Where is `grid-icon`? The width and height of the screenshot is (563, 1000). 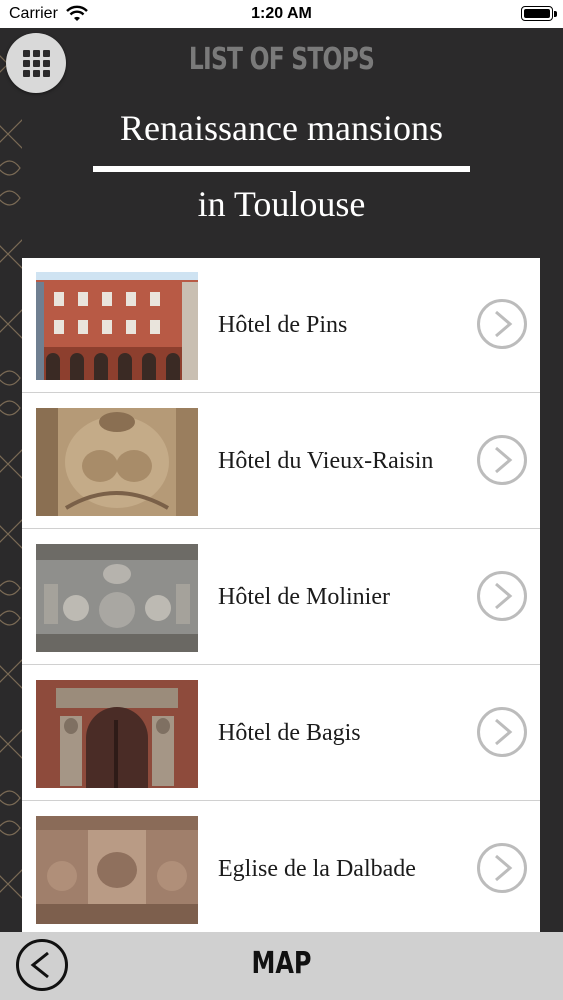
grid-icon is located at coordinates (36, 63).